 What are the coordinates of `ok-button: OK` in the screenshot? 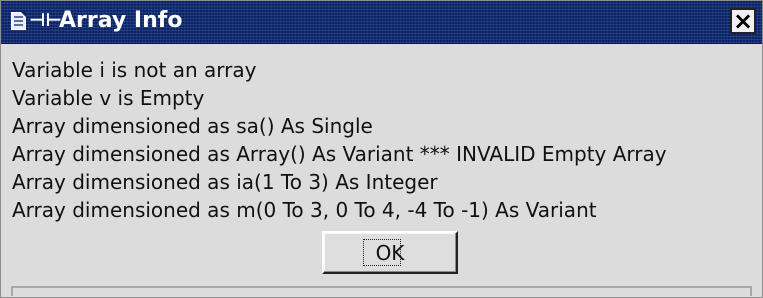 It's located at (390, 252).